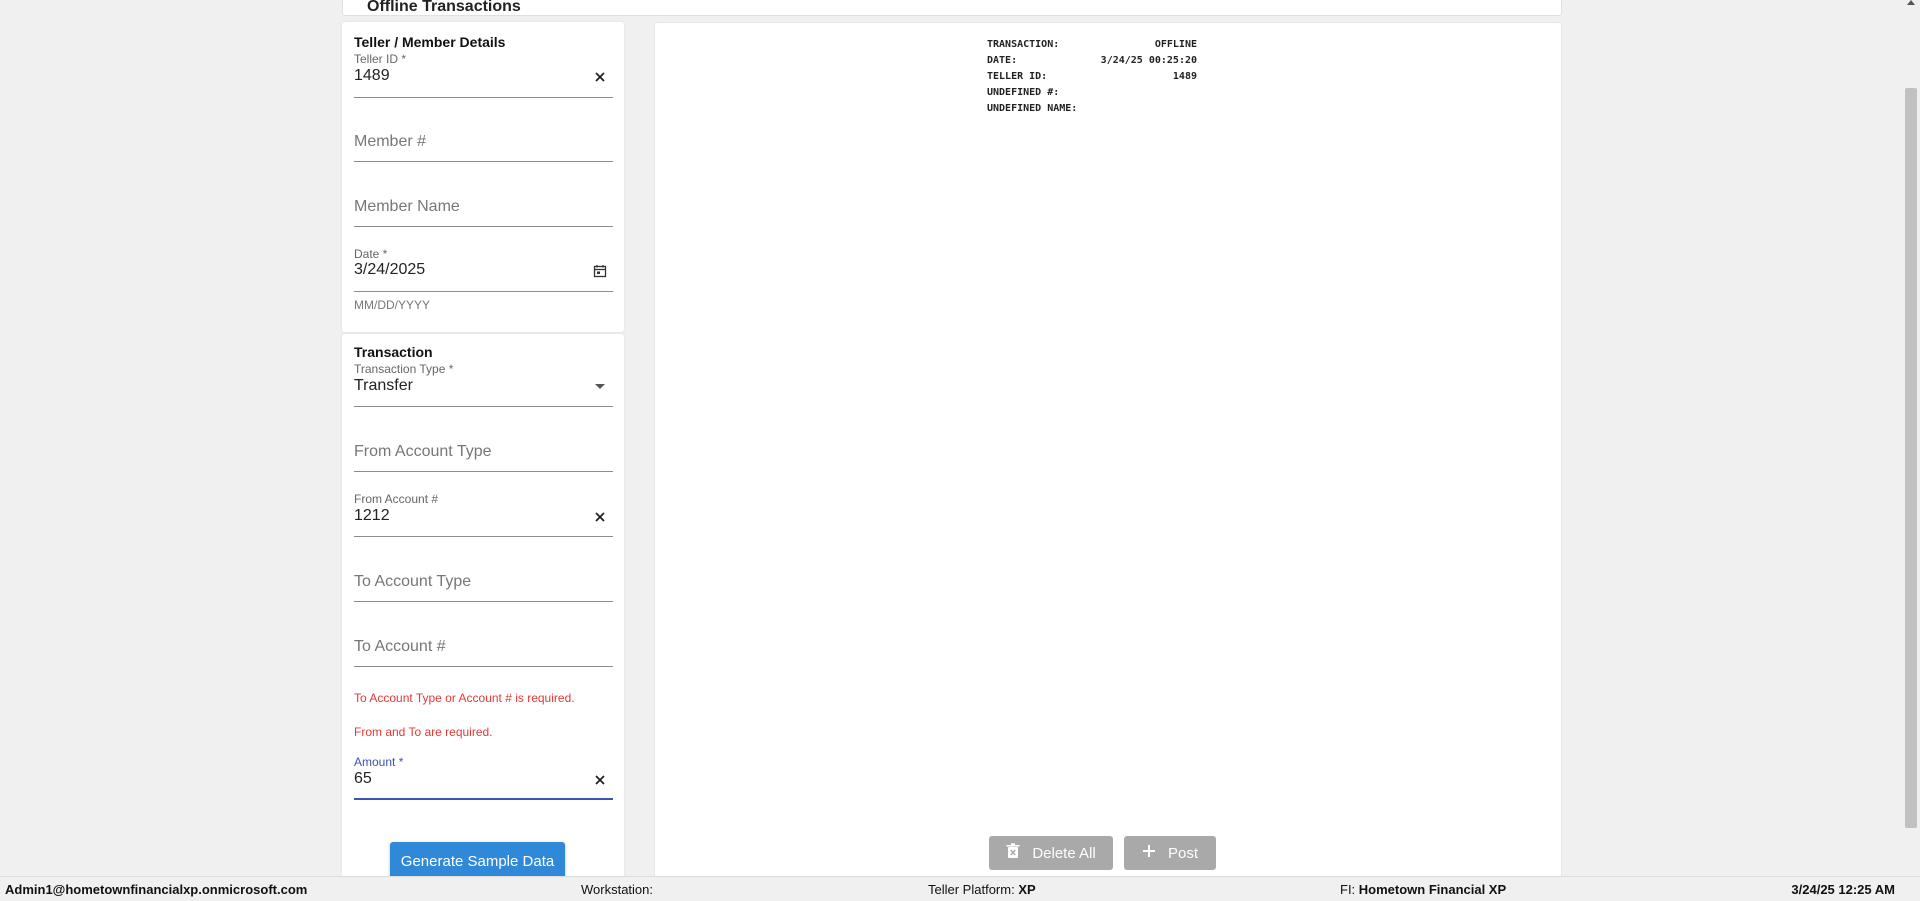 This screenshot has height=901, width=1920. I want to click on scrollbar-thumb, so click(1911, 458).